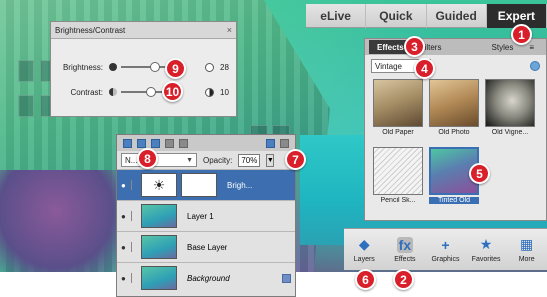 The width and height of the screenshot is (547, 297). Describe the element at coordinates (143, 30) in the screenshot. I see `panel-title-bar: Brightness/Contrast ×` at that location.